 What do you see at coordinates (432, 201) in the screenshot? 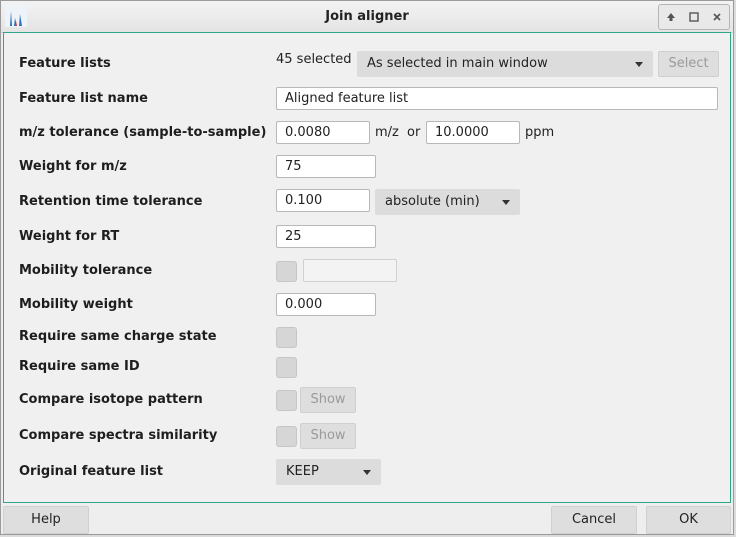
I see `rt-unit-value: absolute (min)` at bounding box center [432, 201].